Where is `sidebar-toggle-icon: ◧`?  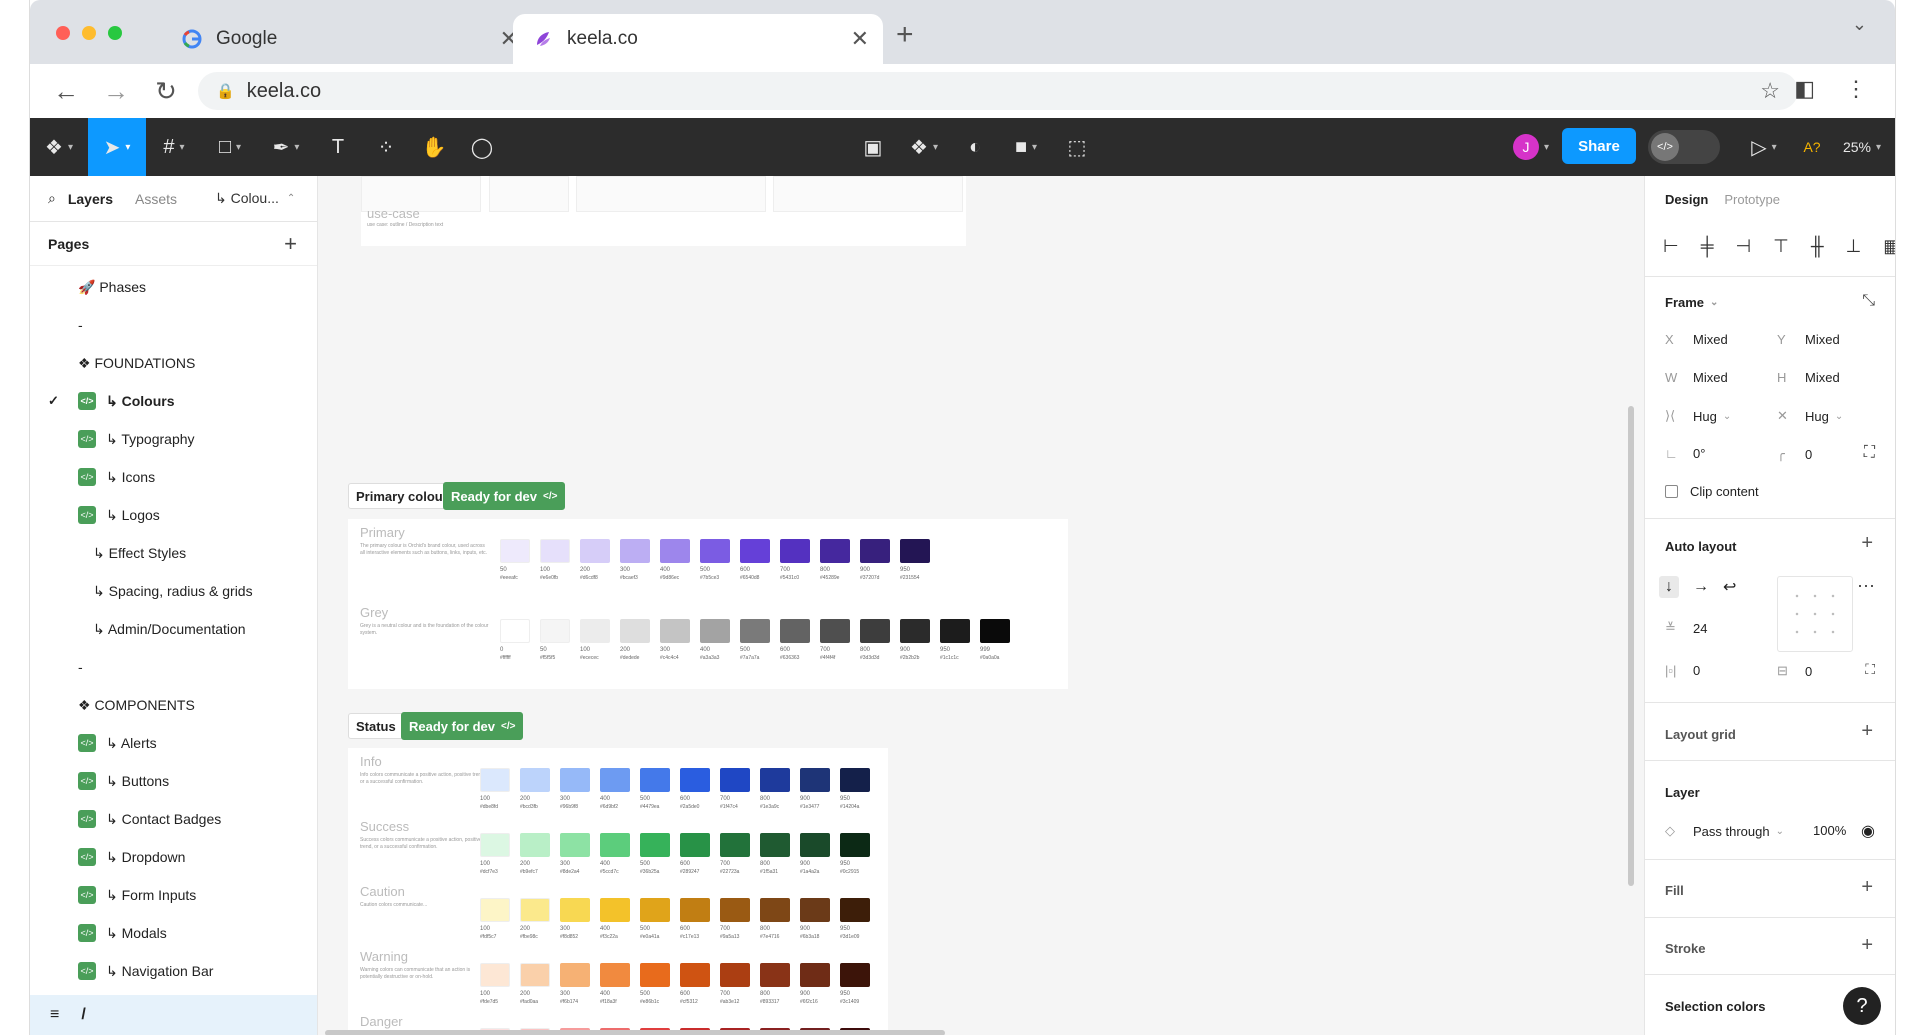 sidebar-toggle-icon: ◧ is located at coordinates (1804, 89).